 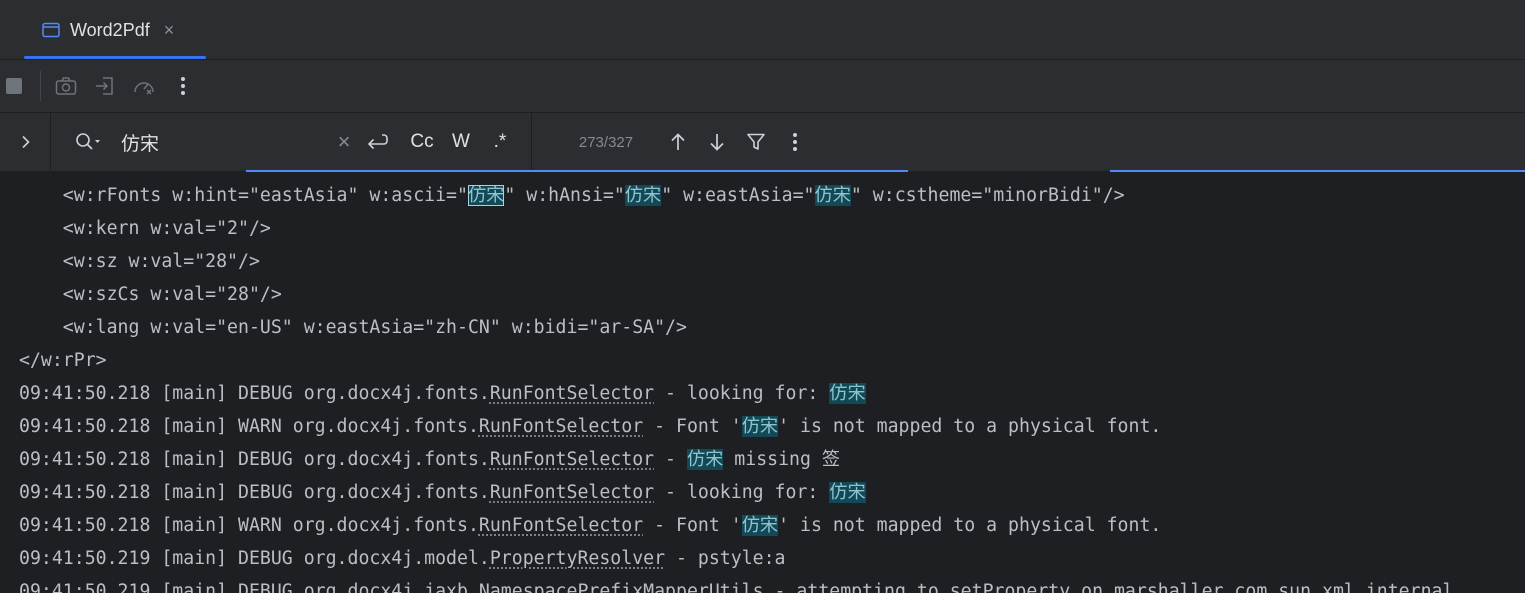 I want to click on search-icon, so click(x=88, y=142).